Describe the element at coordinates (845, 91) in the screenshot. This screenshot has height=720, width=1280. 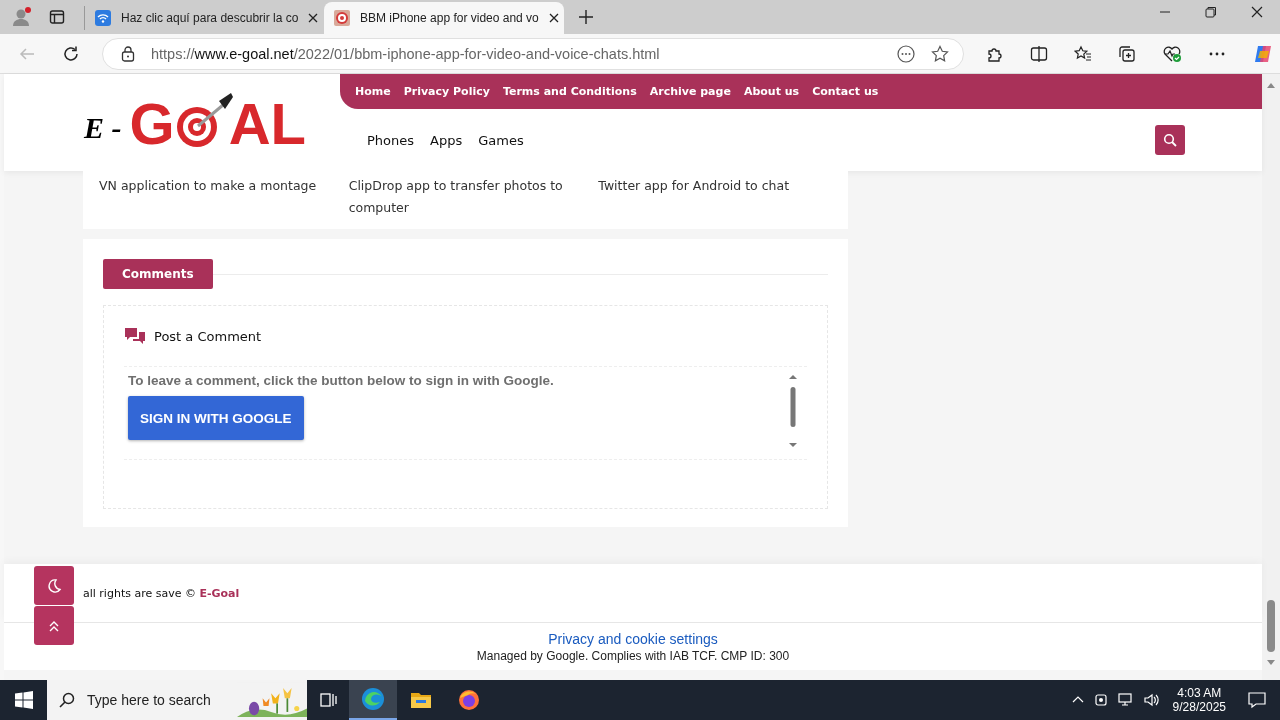
I see `menu-link: Contact us` at that location.